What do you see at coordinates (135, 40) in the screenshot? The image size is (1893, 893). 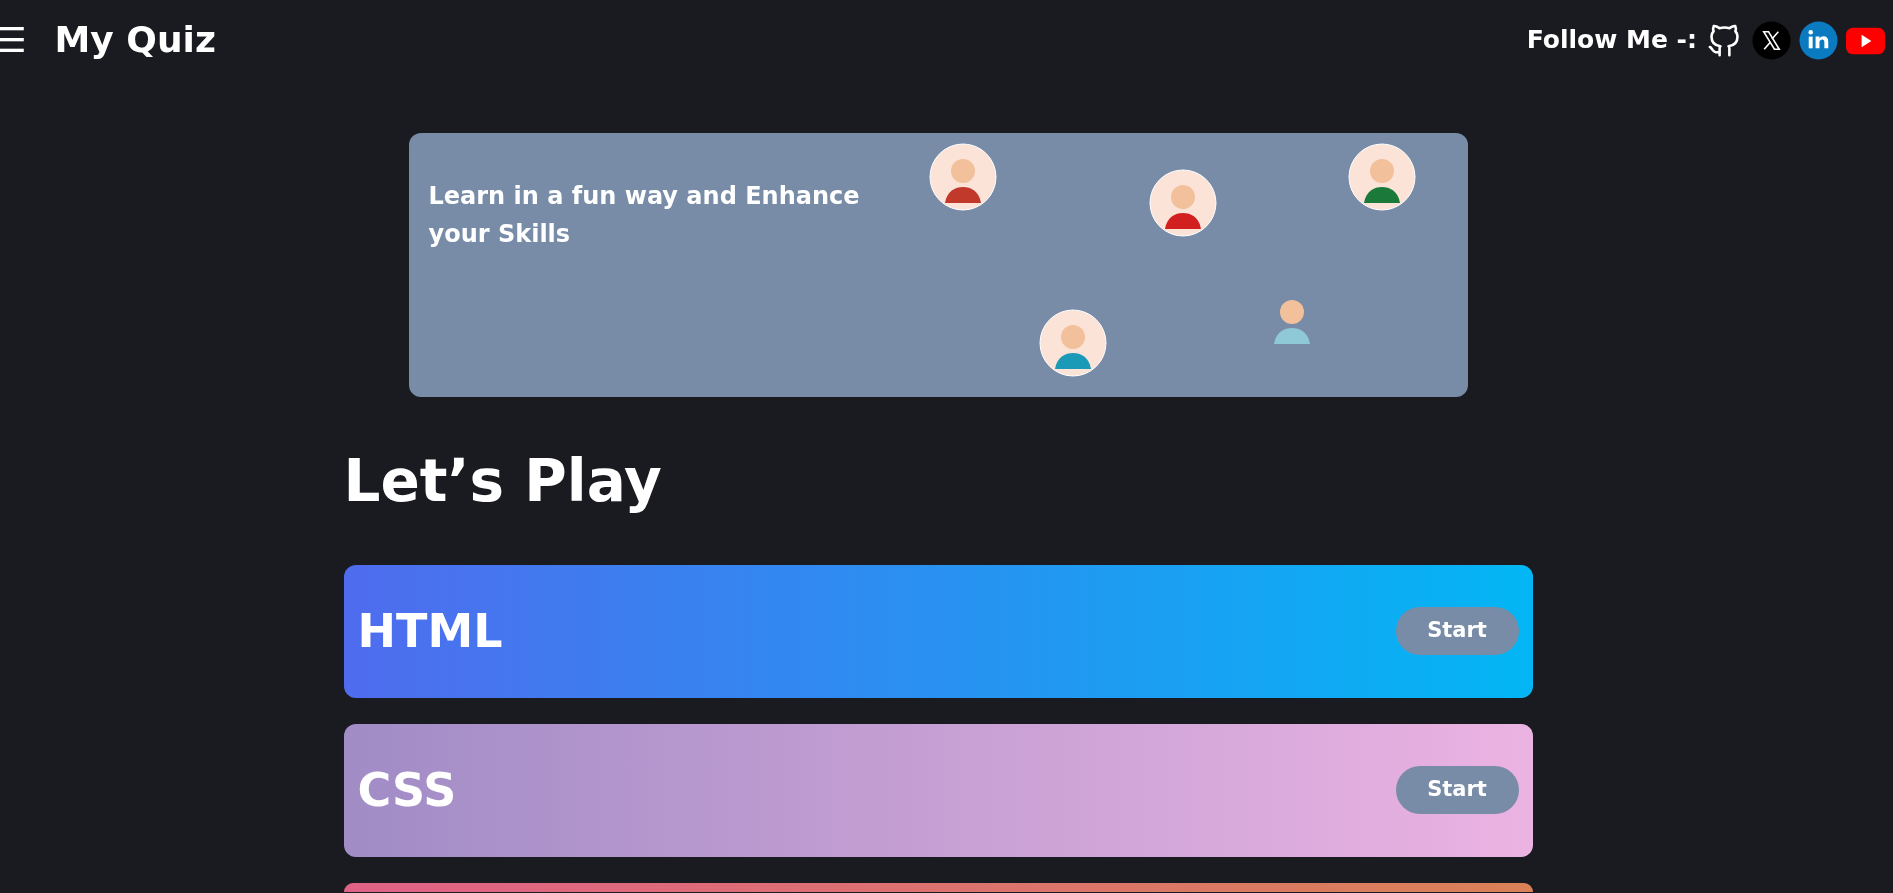 I see `brand-title: My Quiz` at bounding box center [135, 40].